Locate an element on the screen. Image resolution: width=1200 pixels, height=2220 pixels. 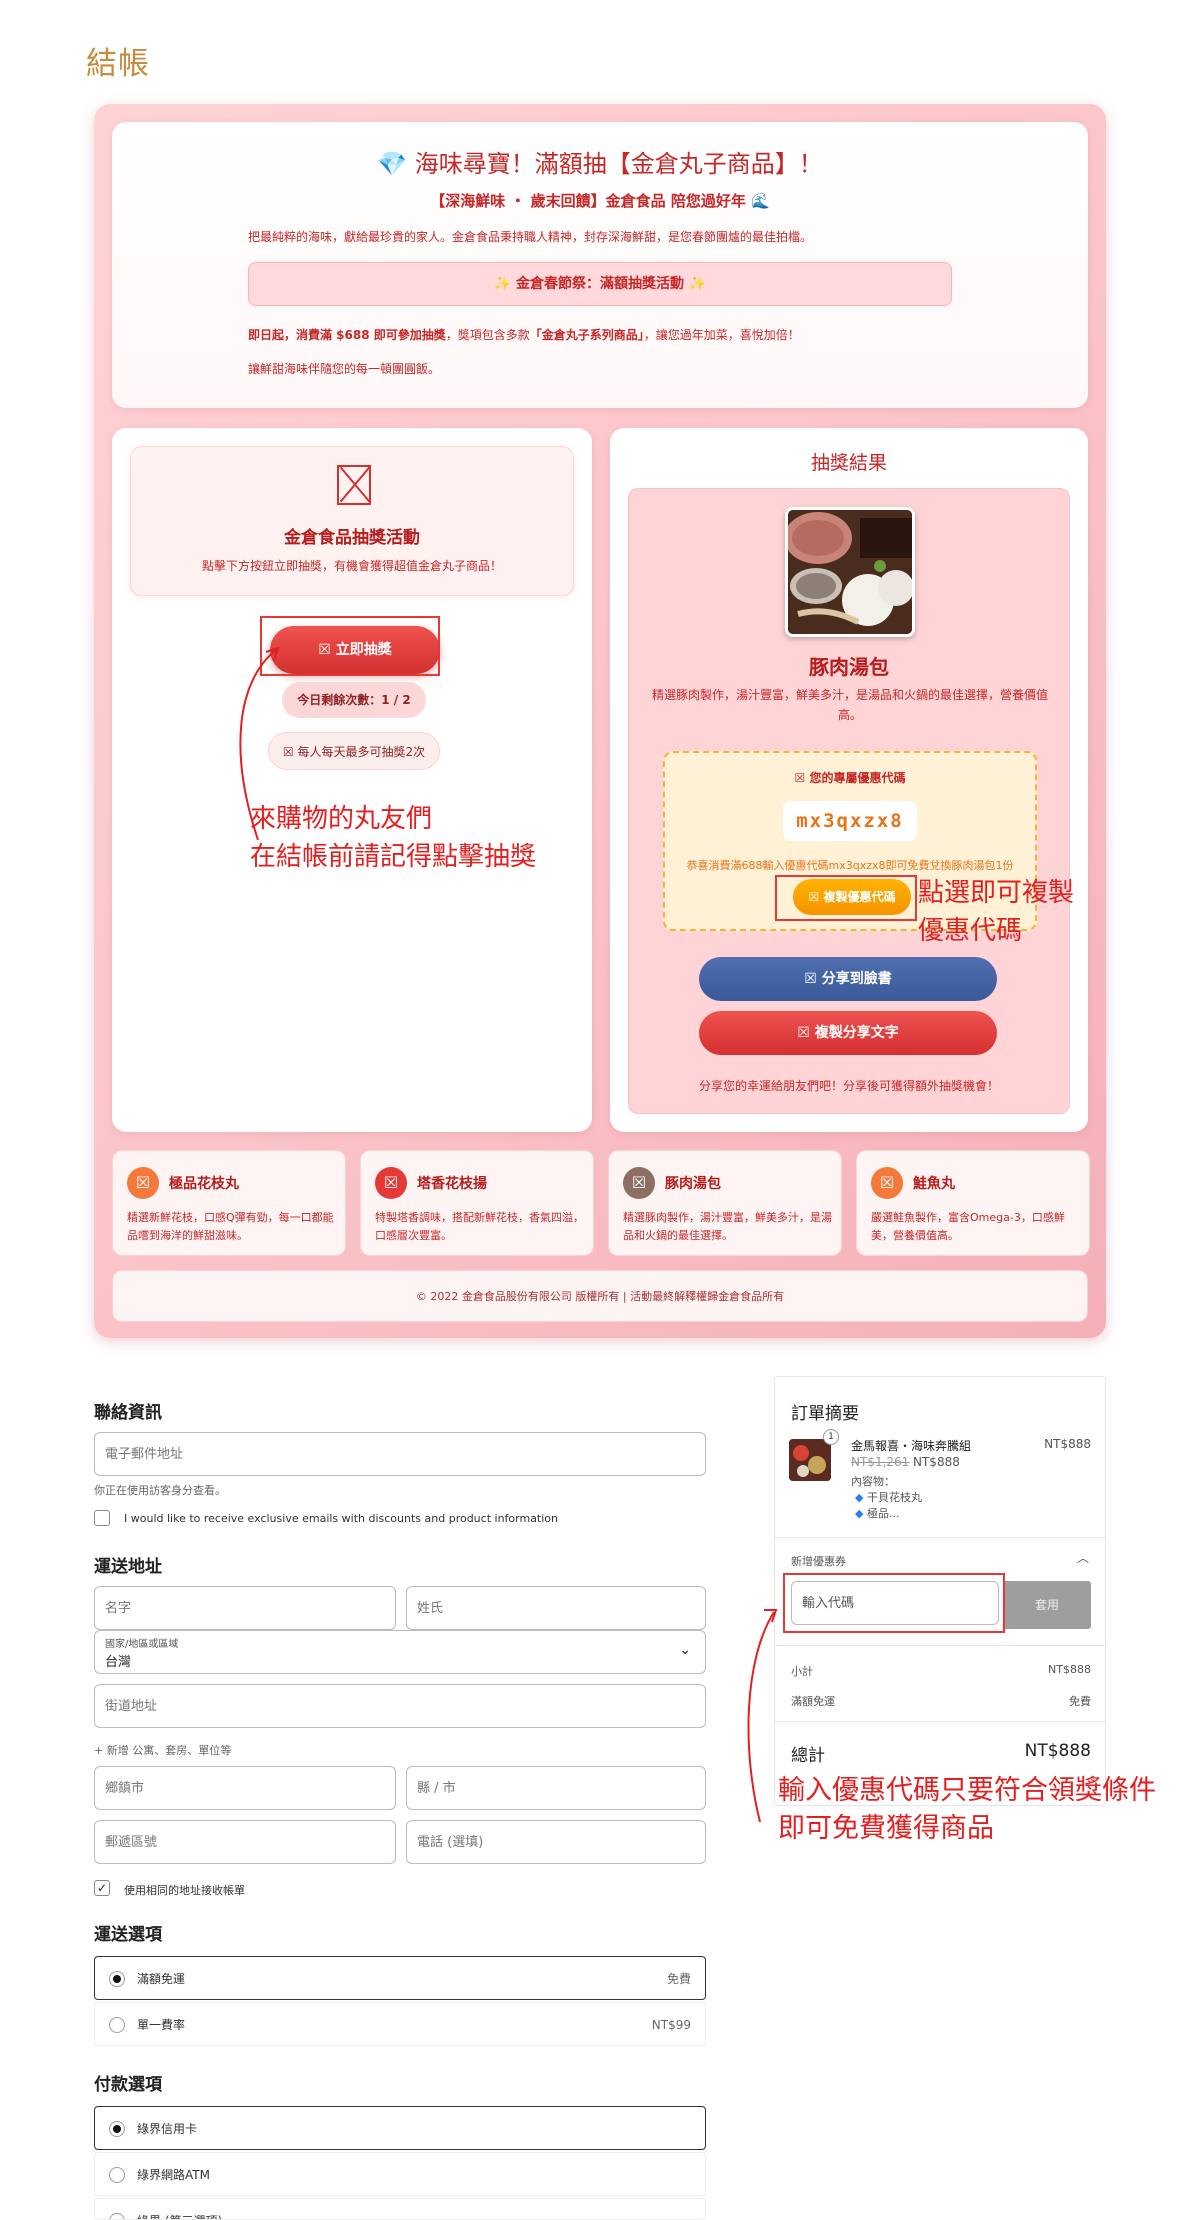
annotation-coupon: 輸入優惠代碼只要符合領獎條件 即可免費獲得商品 is located at coordinates (967, 1810).